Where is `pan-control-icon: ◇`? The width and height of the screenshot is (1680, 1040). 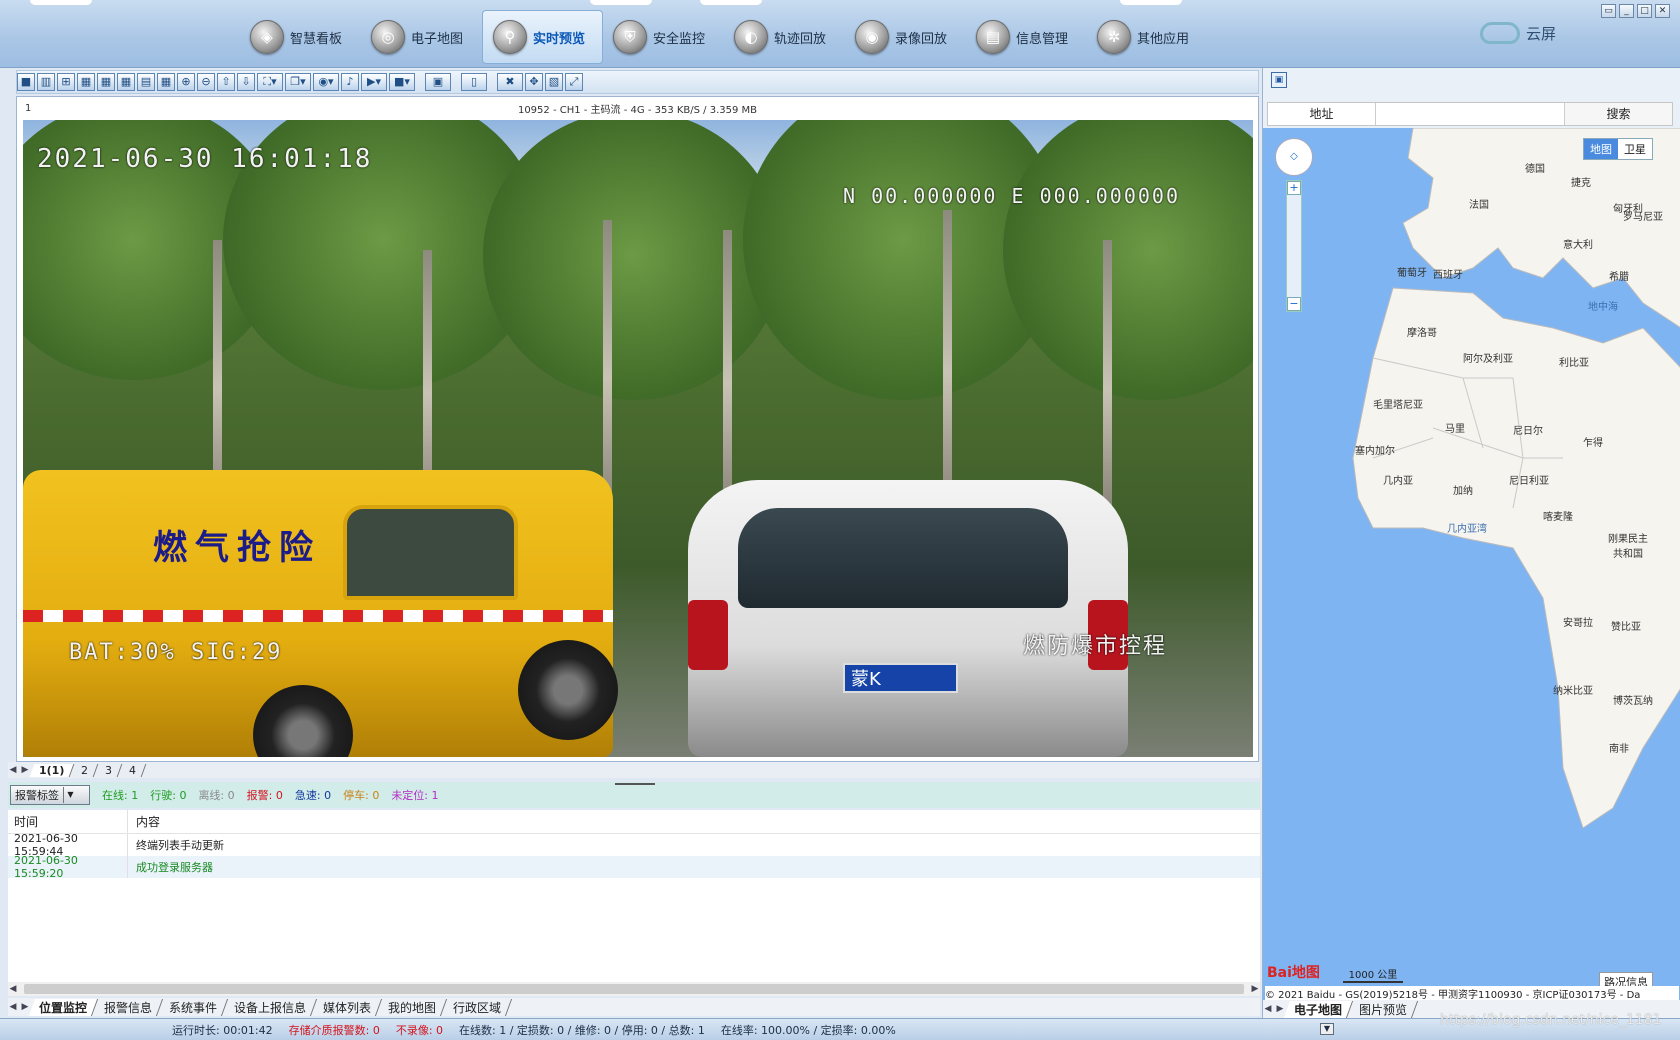
pan-control-icon: ◇ is located at coordinates (1294, 157).